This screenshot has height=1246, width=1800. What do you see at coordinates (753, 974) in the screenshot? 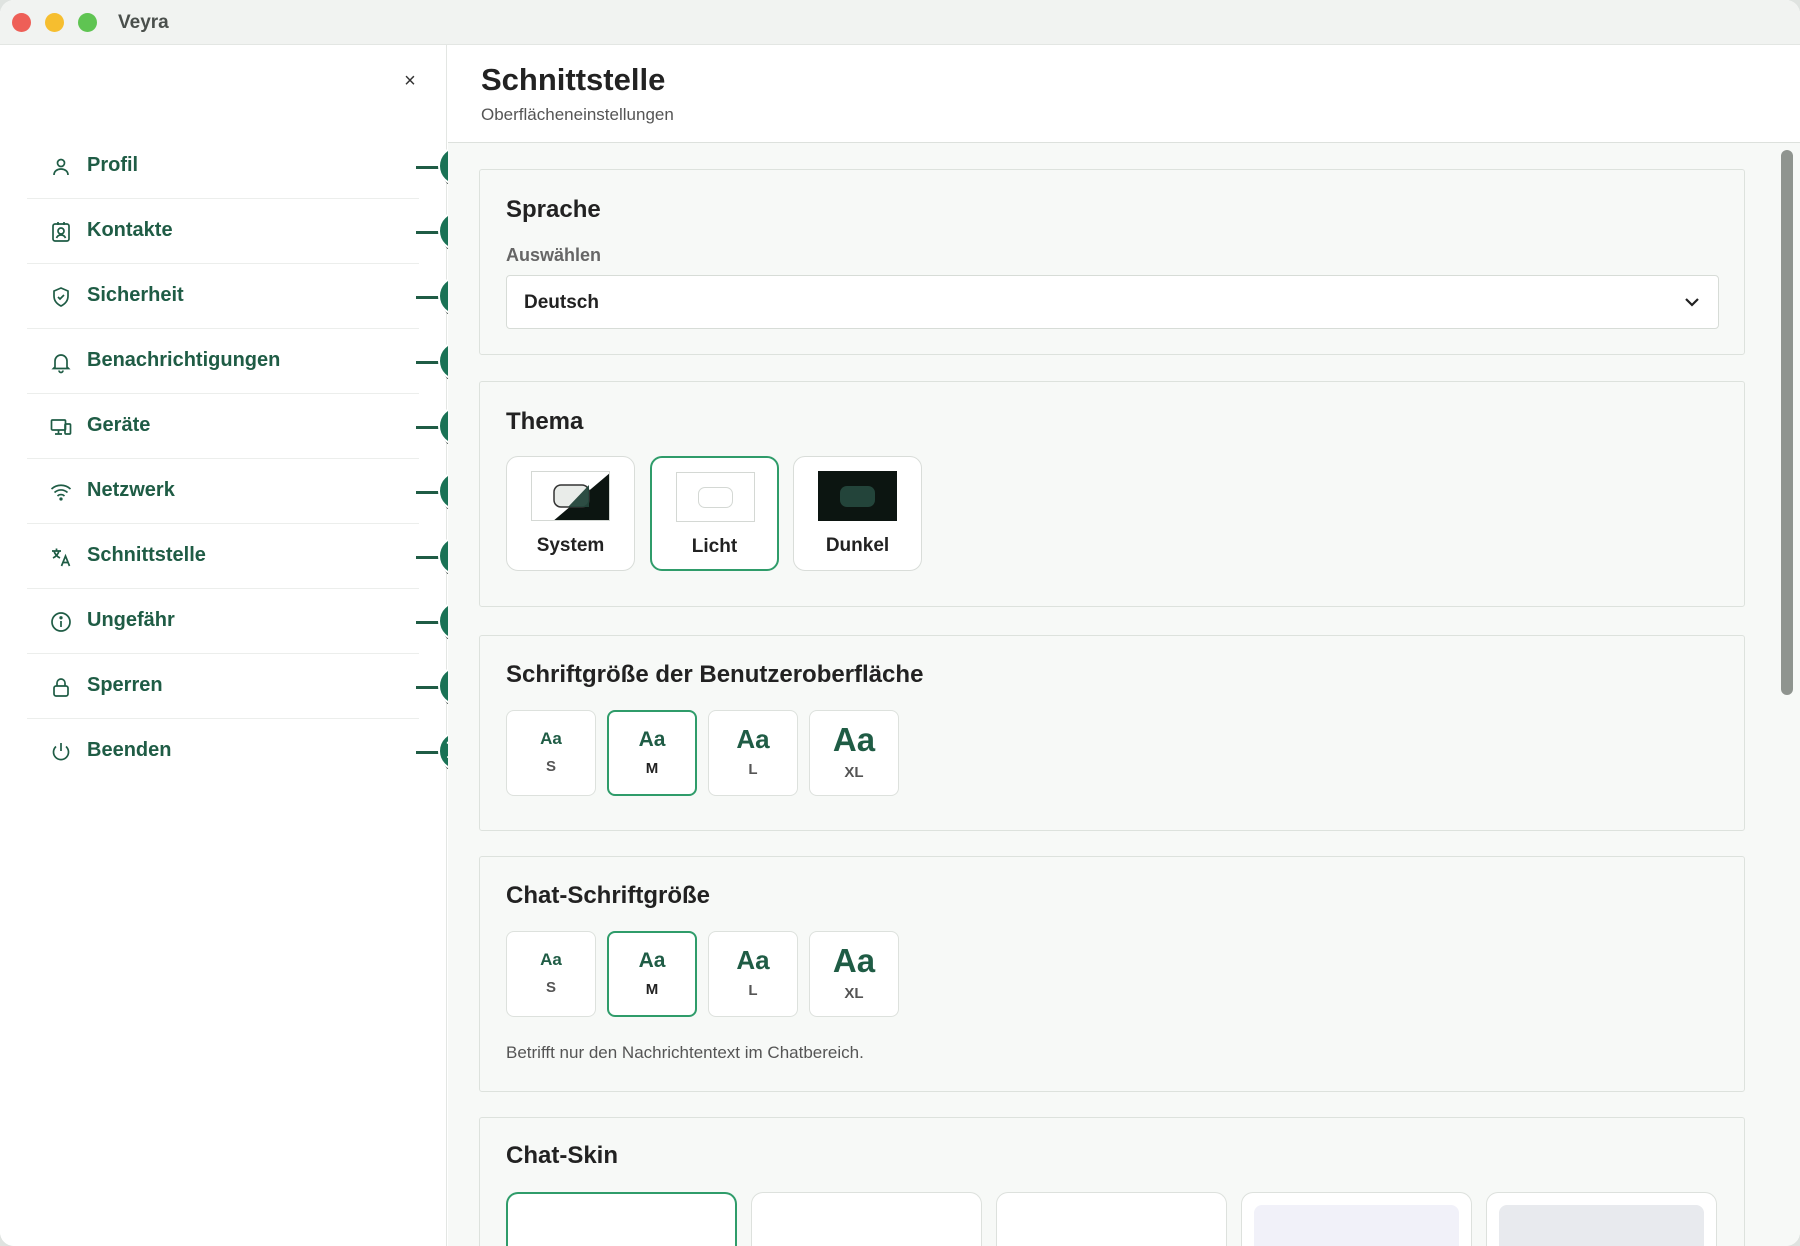
I see `chat-font-size-l: Aa L` at bounding box center [753, 974].